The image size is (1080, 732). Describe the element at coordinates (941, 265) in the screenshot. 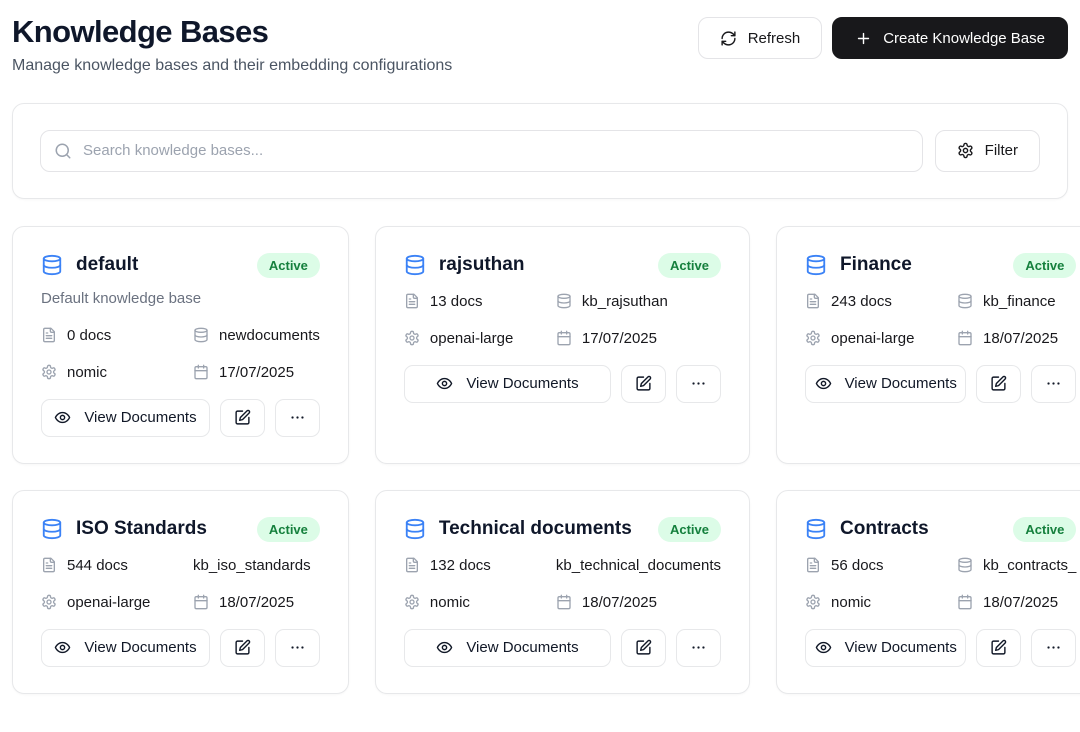

I see `card-head: Finance Active` at that location.